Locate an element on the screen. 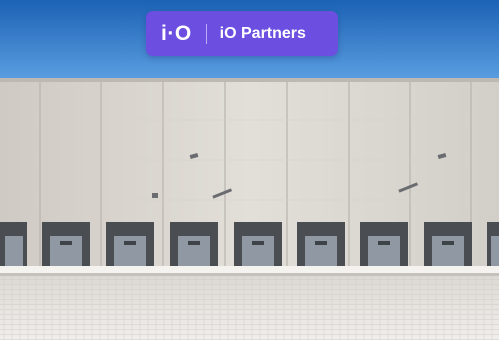 Image resolution: width=499 pixels, height=340 pixels. loading-docks is located at coordinates (249, 246).